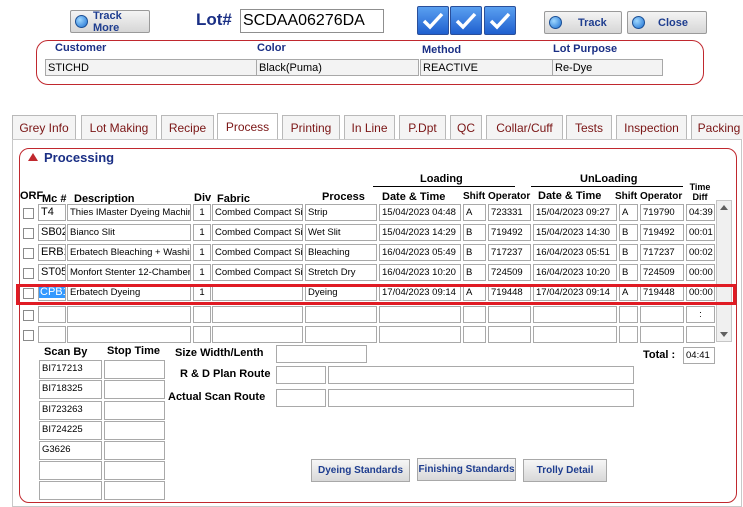 Image resolution: width=743 pixels, height=507 pixels. I want to click on scan-by-entry, so click(70, 490).